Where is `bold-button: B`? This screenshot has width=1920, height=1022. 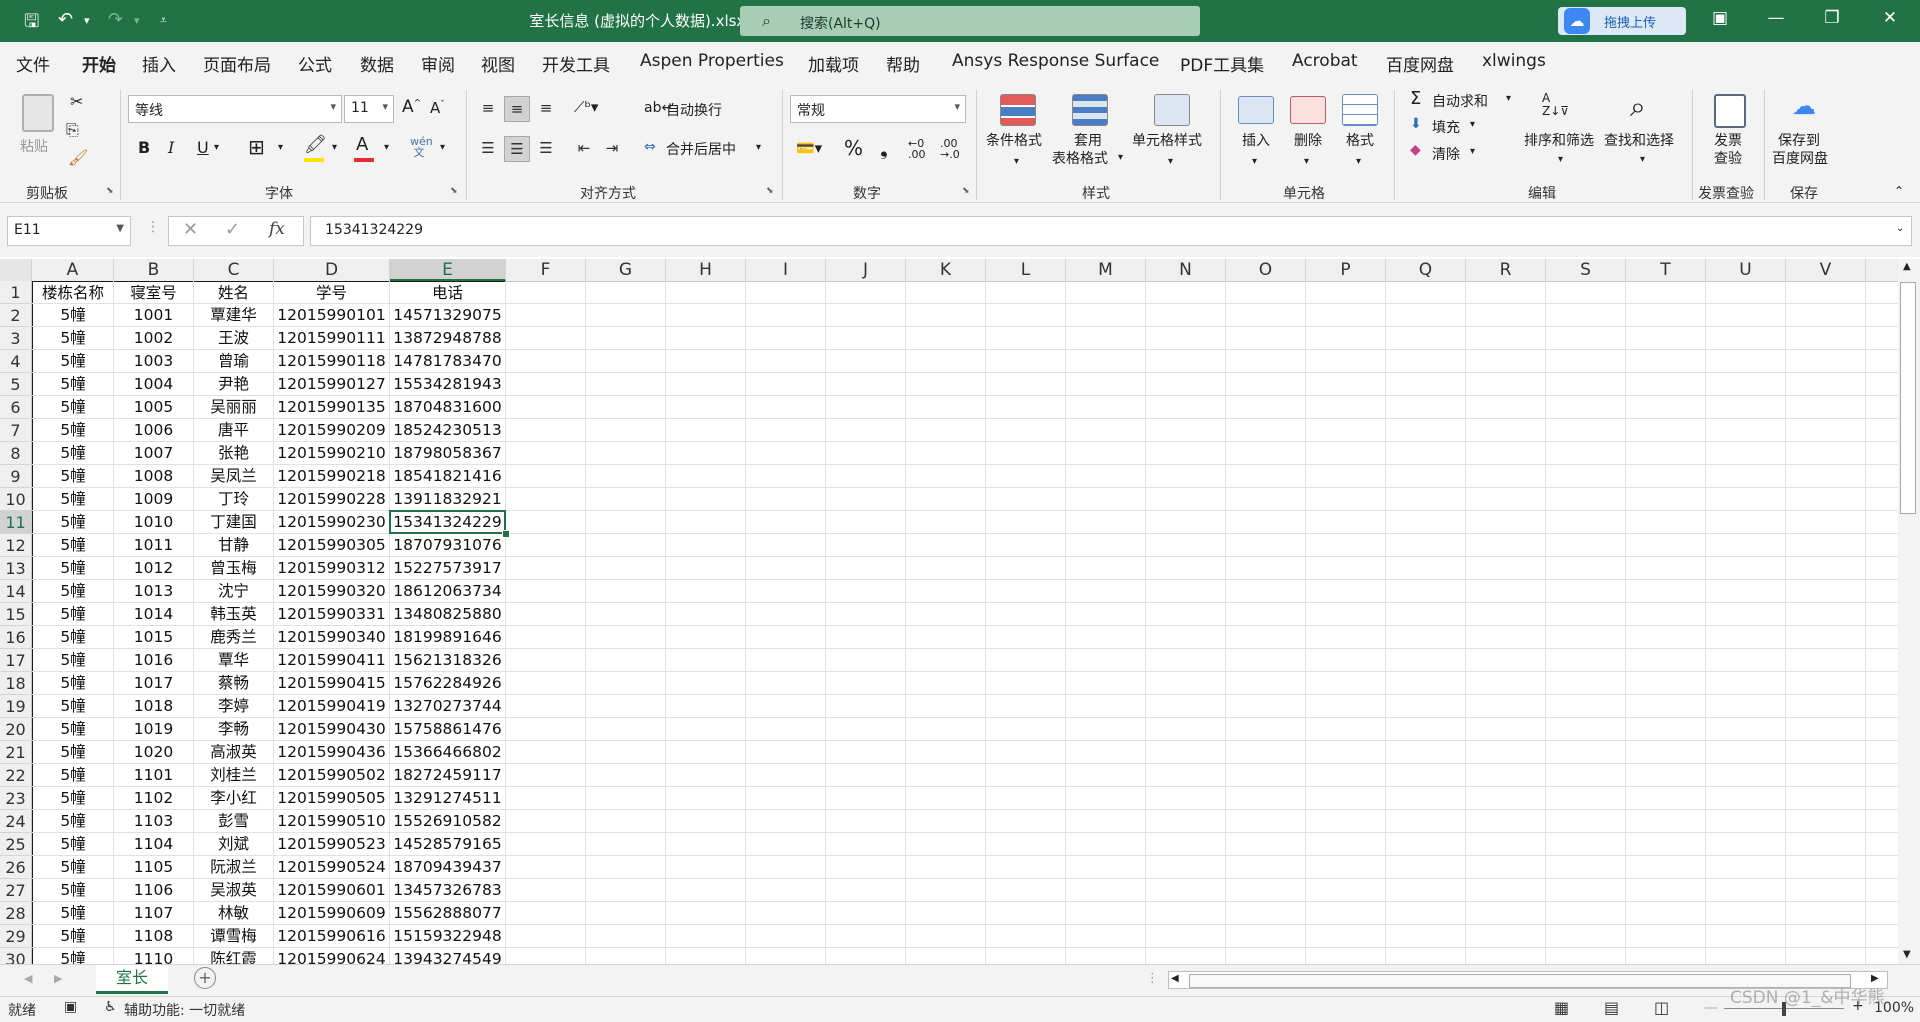
bold-button: B is located at coordinates (144, 147).